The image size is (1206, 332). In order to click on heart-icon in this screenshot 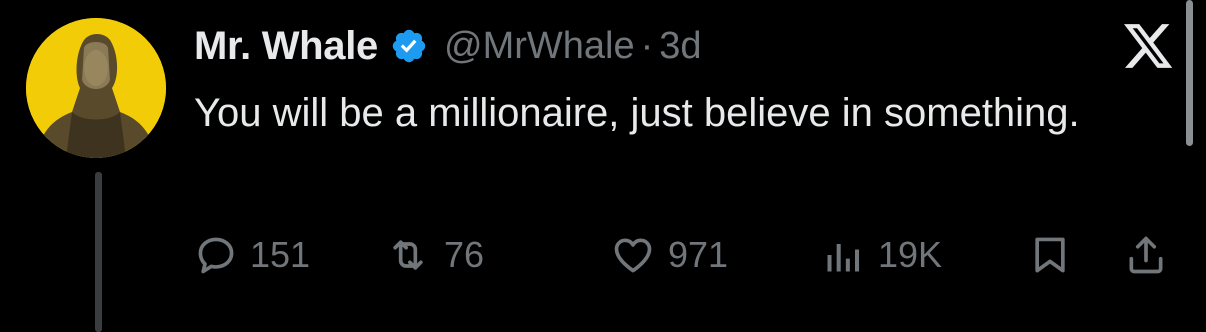, I will do `click(633, 255)`.